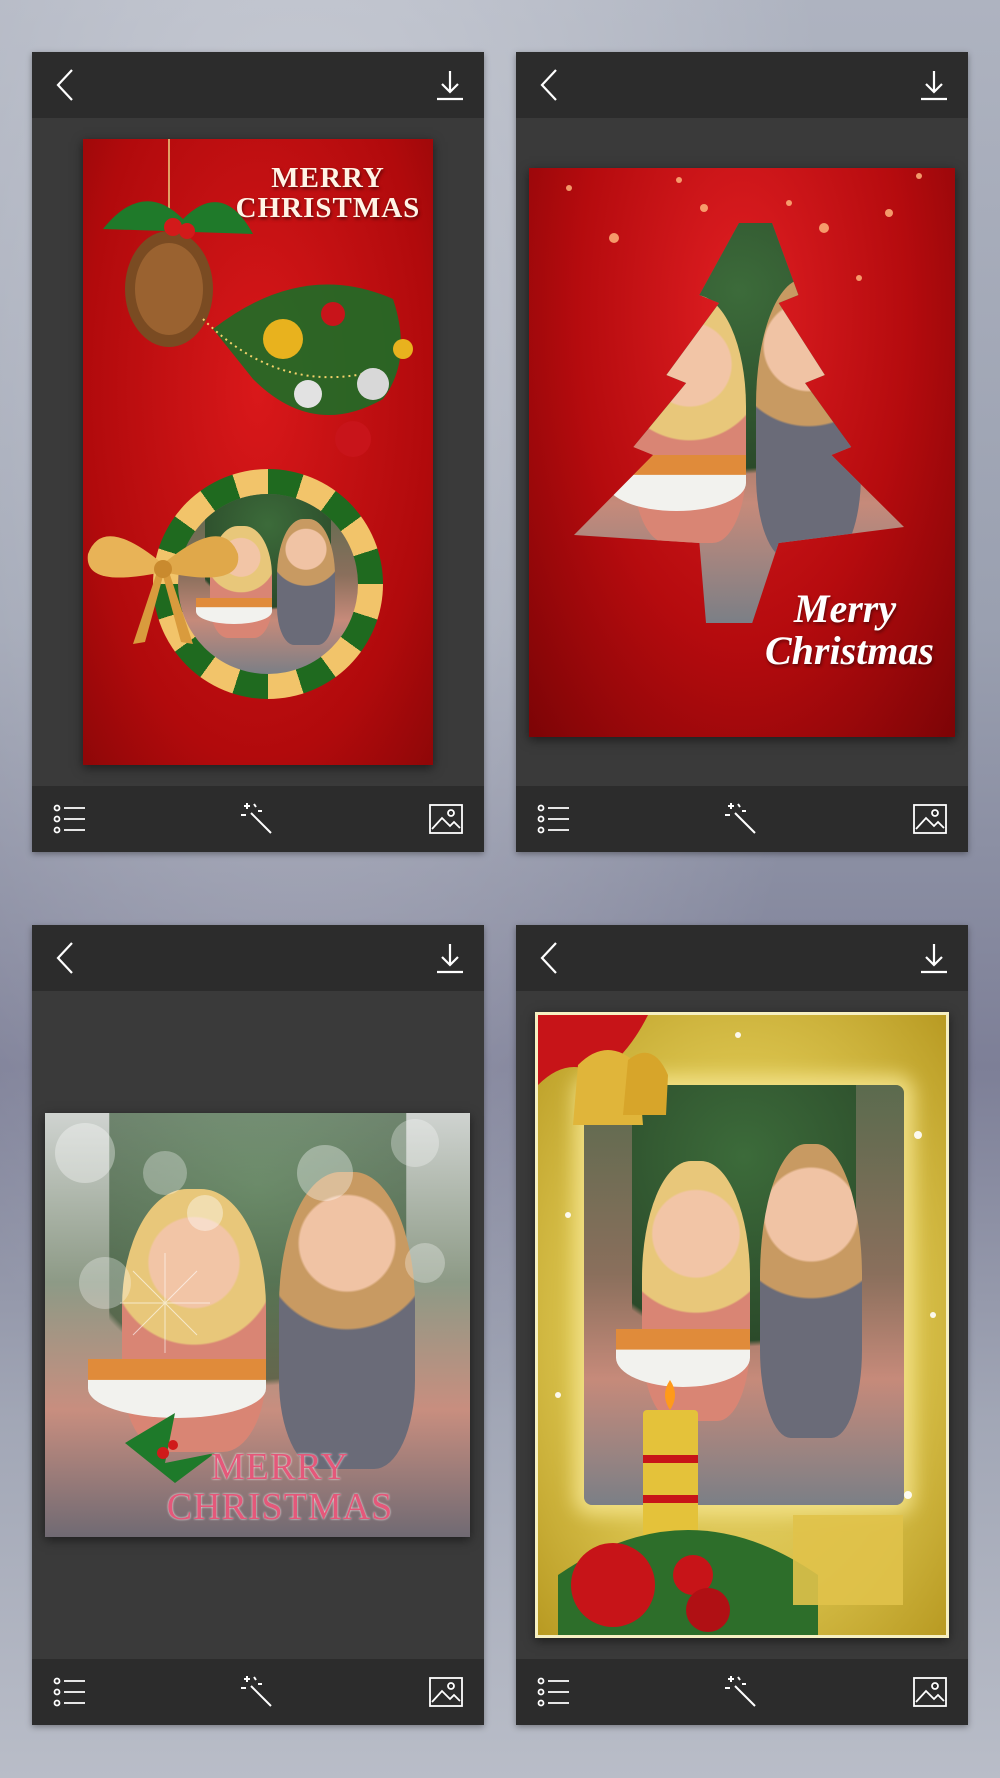  I want to click on christmas-card-tree: Merry Christmas, so click(742, 452).